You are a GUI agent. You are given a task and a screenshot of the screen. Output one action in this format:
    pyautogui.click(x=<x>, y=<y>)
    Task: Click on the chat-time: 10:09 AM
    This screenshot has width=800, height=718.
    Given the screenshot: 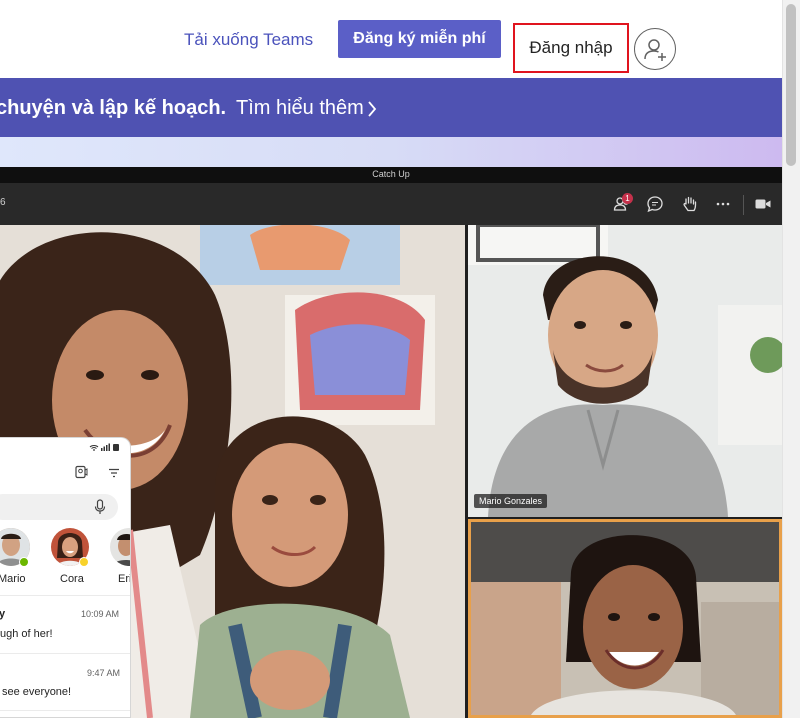 What is the action you would take?
    pyautogui.click(x=100, y=614)
    